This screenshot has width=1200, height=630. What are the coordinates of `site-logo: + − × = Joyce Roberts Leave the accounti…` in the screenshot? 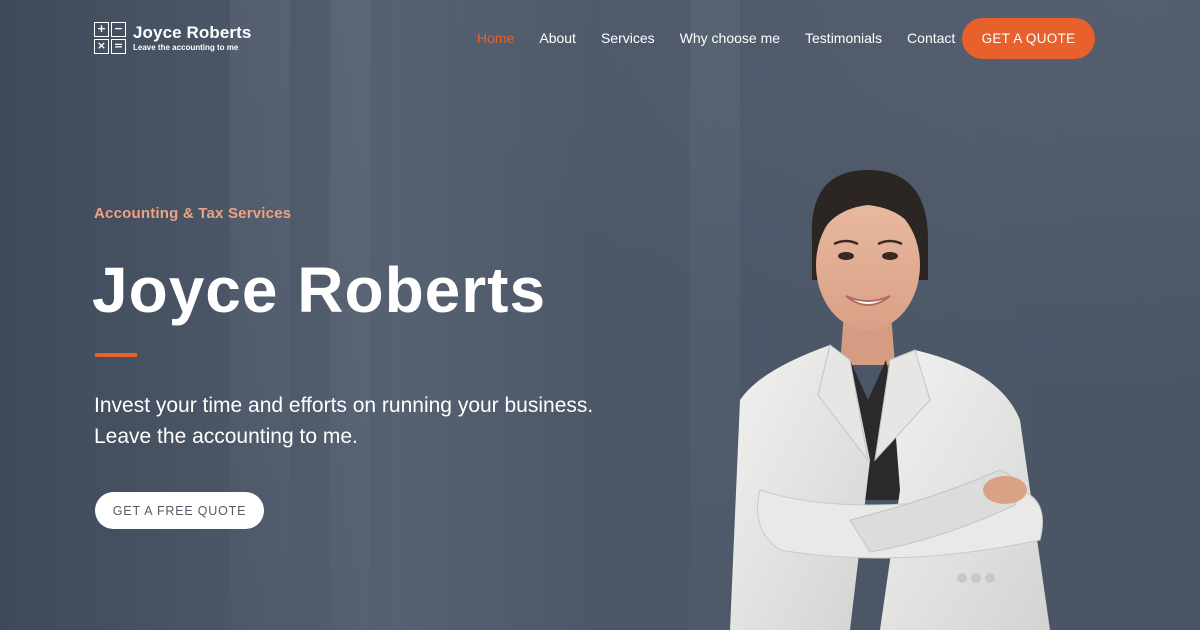 It's located at (172, 38).